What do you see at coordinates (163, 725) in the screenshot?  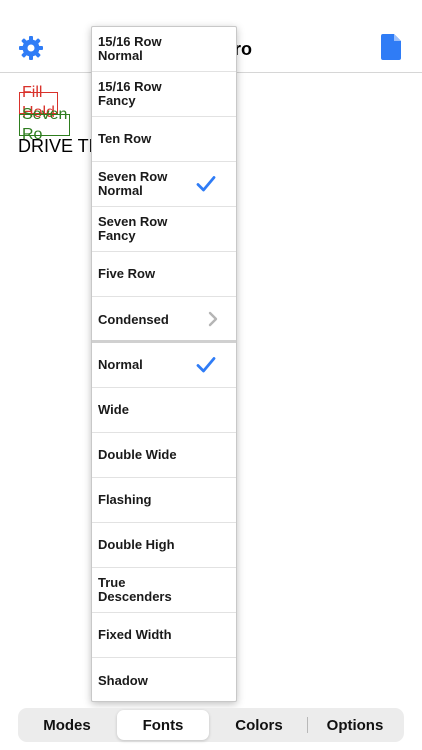 I see `tab-fonts: Fonts` at bounding box center [163, 725].